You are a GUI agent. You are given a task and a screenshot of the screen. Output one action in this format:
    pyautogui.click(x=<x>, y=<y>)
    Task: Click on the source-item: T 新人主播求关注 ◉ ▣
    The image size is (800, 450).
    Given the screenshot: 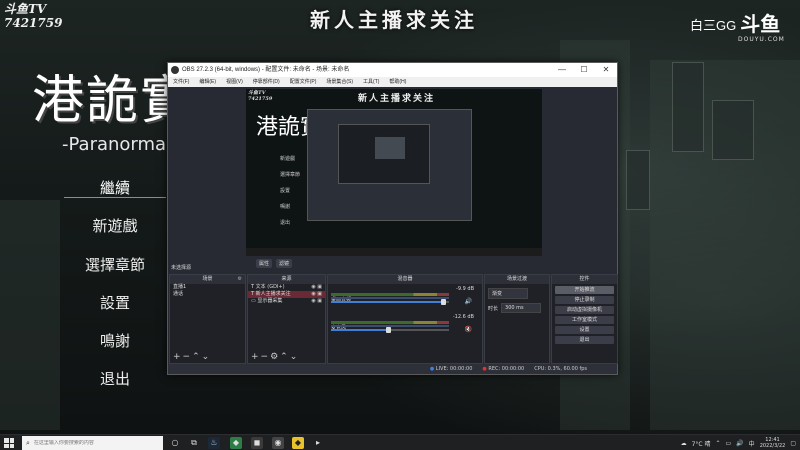 What is the action you would take?
    pyautogui.click(x=286, y=294)
    